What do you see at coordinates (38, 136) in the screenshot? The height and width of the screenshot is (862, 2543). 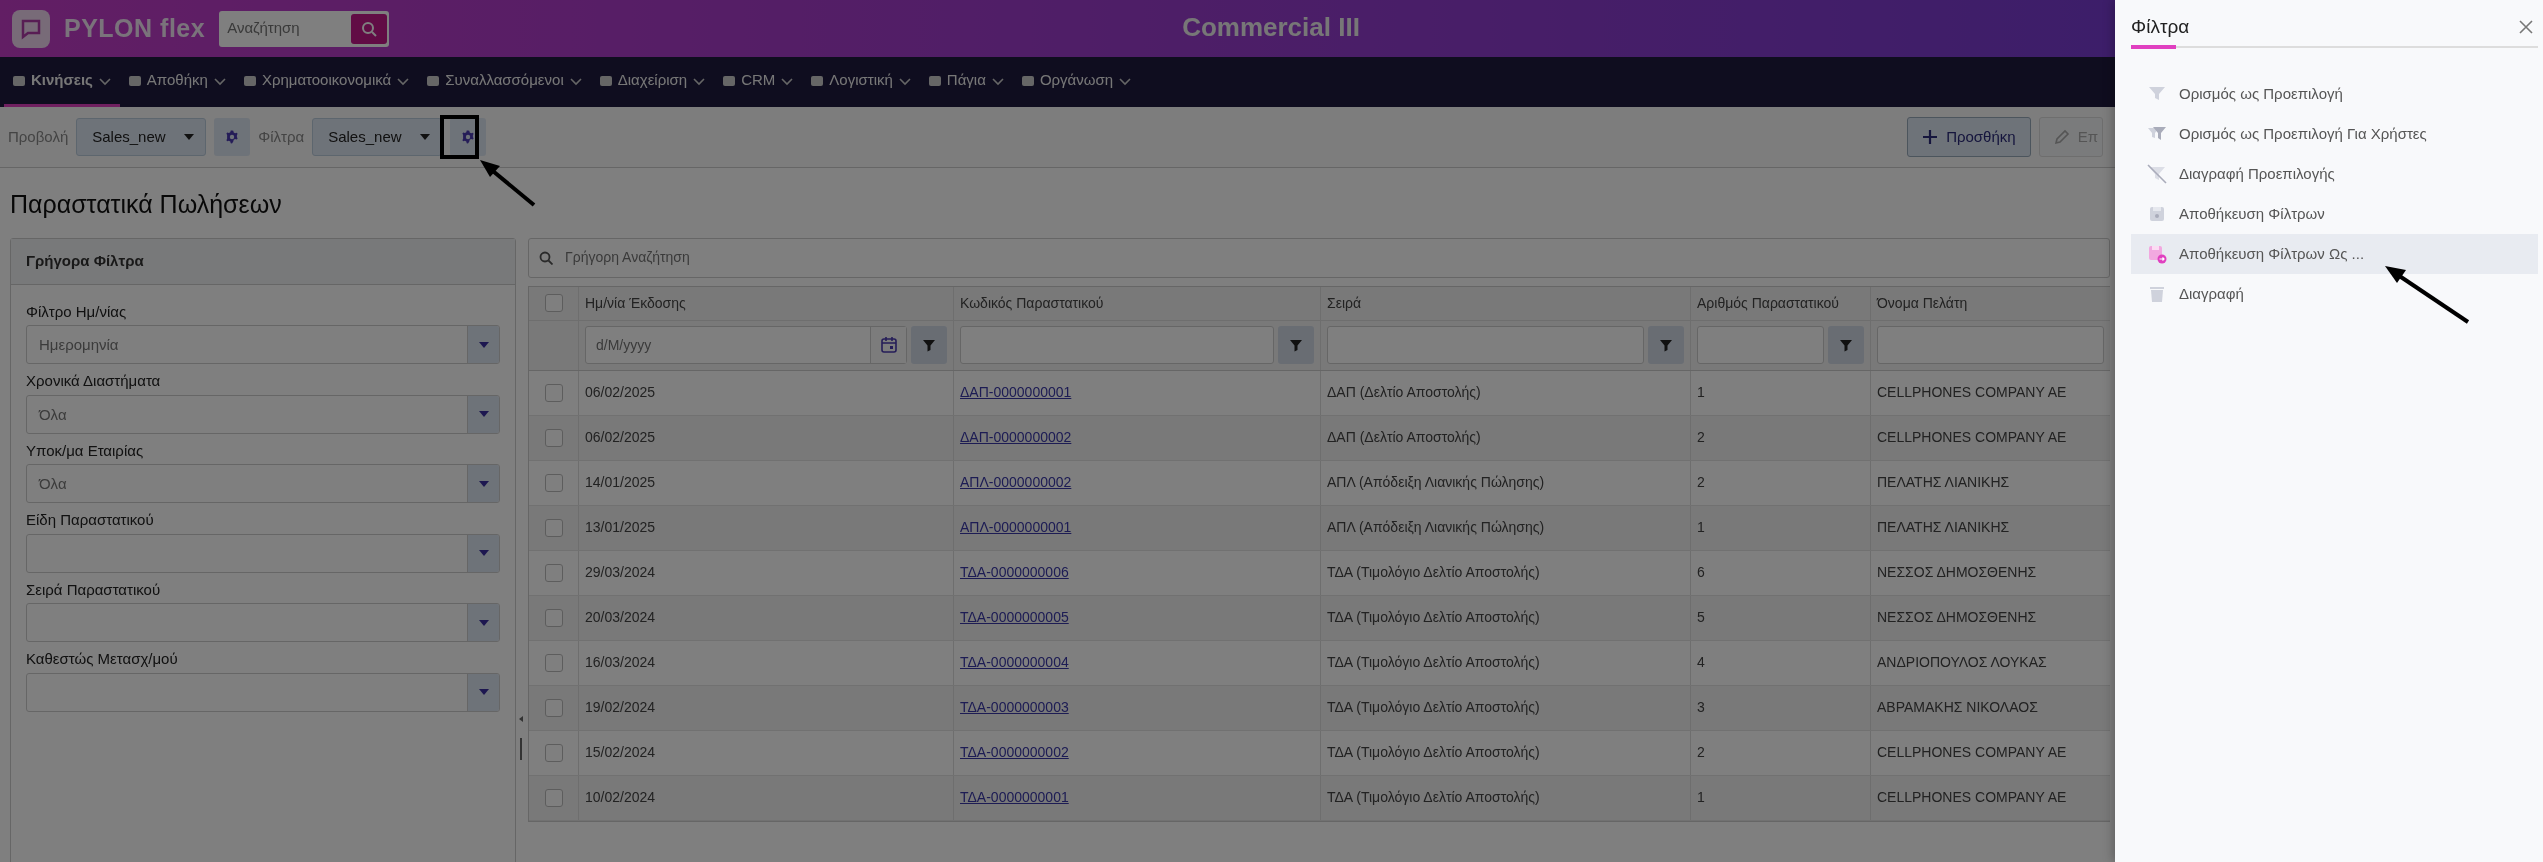 I see `view-label: Προβολή` at bounding box center [38, 136].